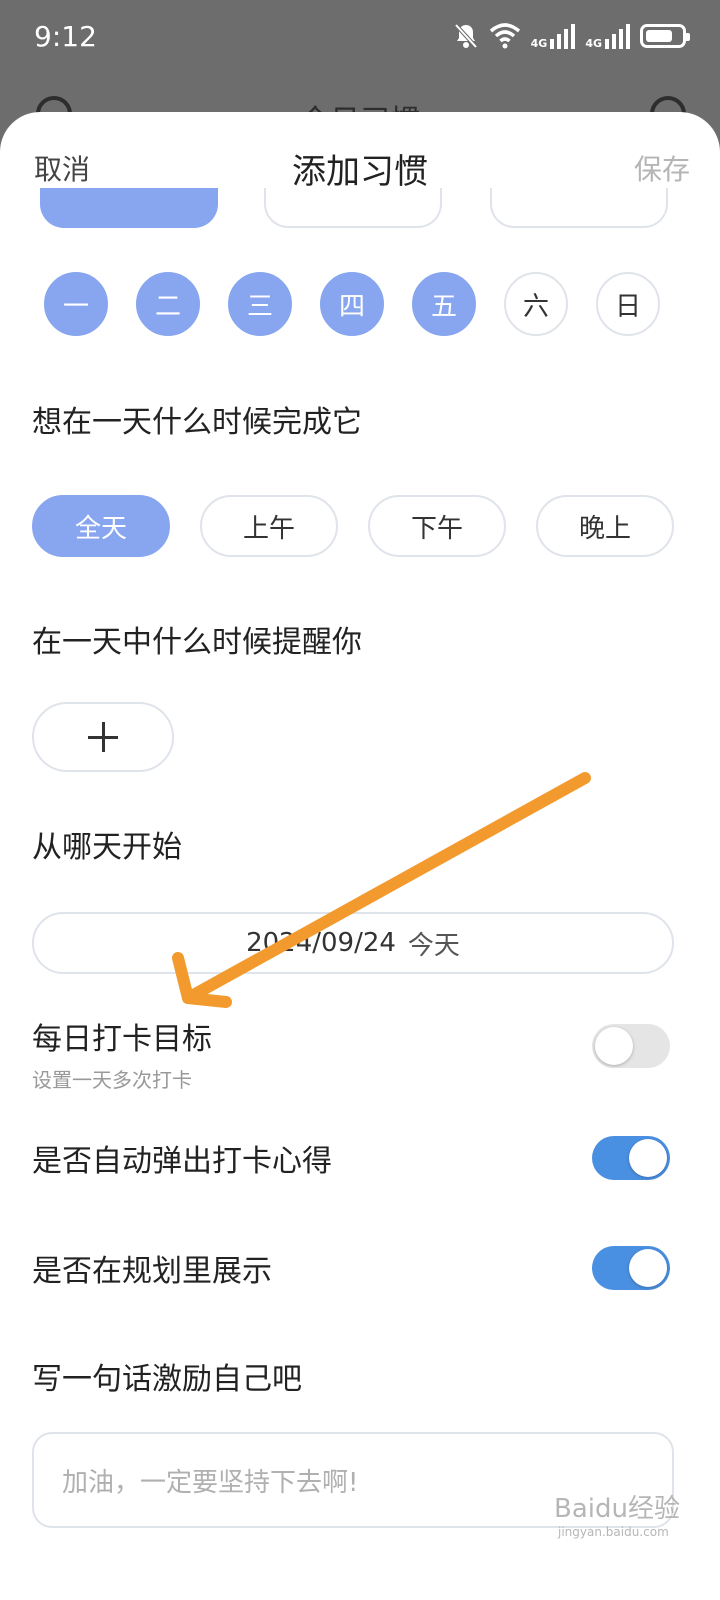 Image resolution: width=720 pixels, height=1600 pixels. I want to click on show-in-plan-row: 是否在规划里展示, so click(360, 1268).